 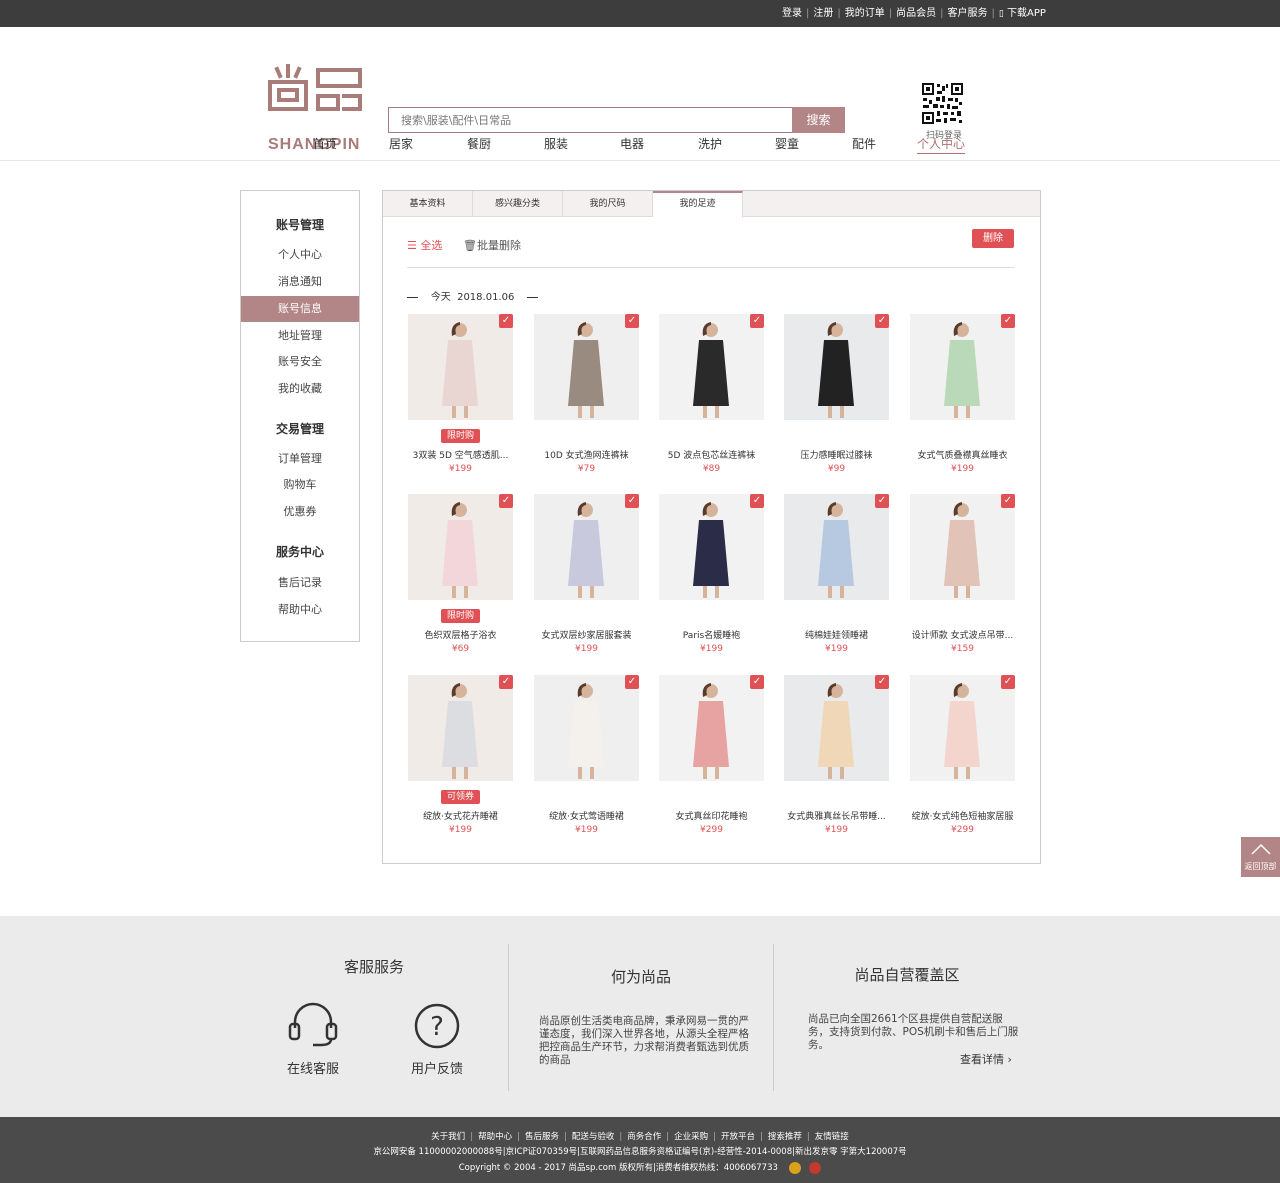 I want to click on login-link: 登录, so click(x=792, y=13).